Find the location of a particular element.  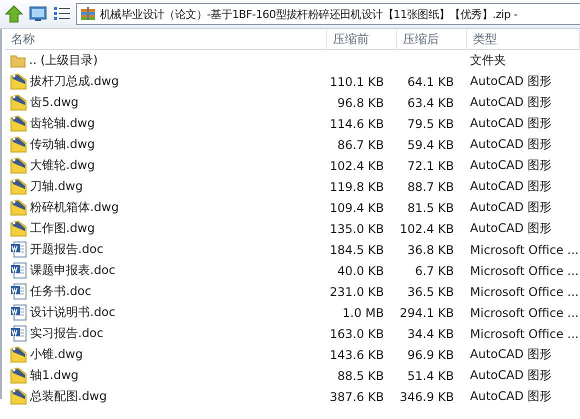

file-type: 文件夹 is located at coordinates (488, 60).